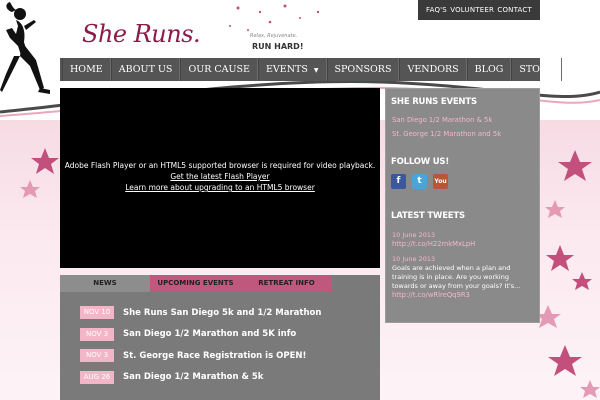  Describe the element at coordinates (214, 356) in the screenshot. I see `news-title: St. George Race Registration is OPEN!` at that location.